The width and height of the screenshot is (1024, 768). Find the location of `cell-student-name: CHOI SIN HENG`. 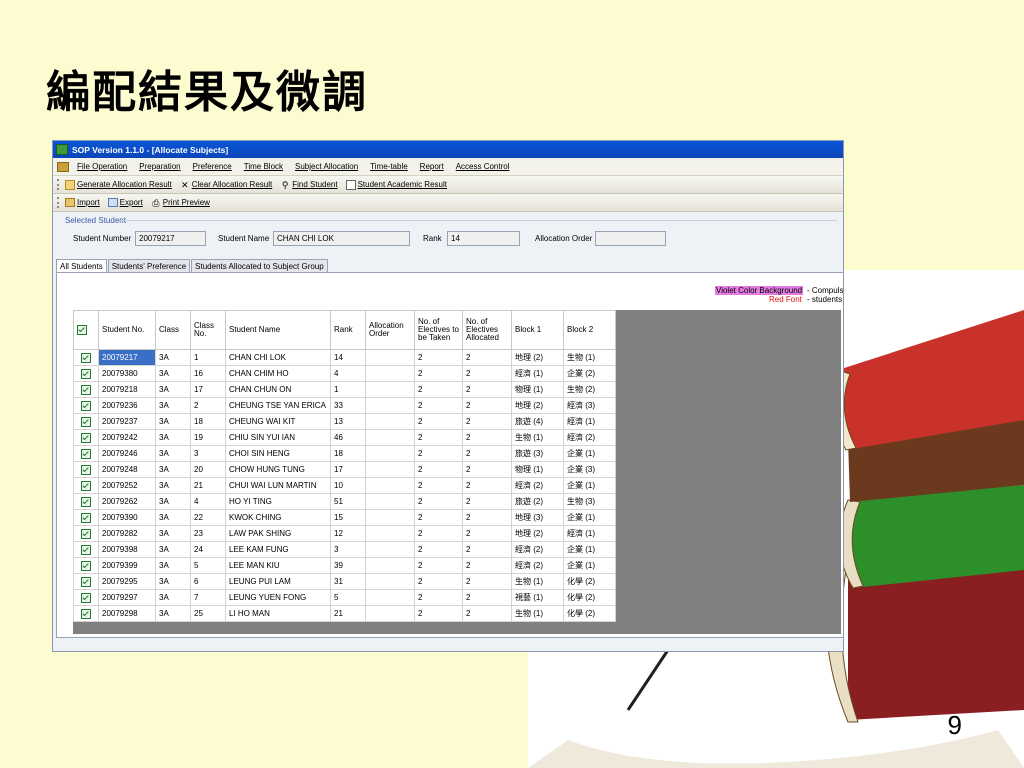

cell-student-name: CHOI SIN HENG is located at coordinates (278, 453).